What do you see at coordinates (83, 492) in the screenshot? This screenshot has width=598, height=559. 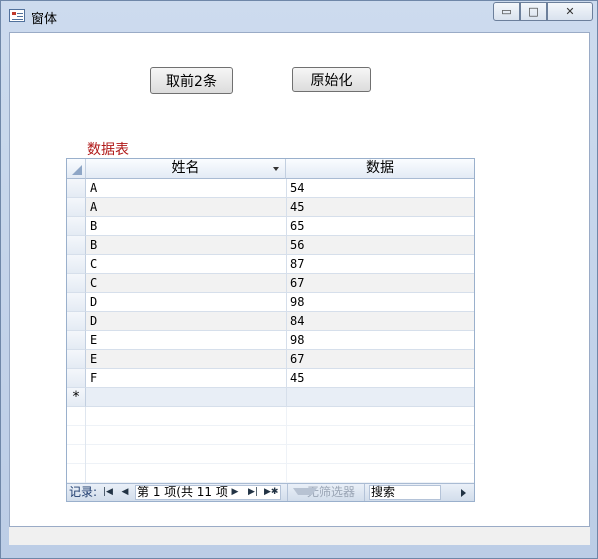 I see `record-label: 记录:` at bounding box center [83, 492].